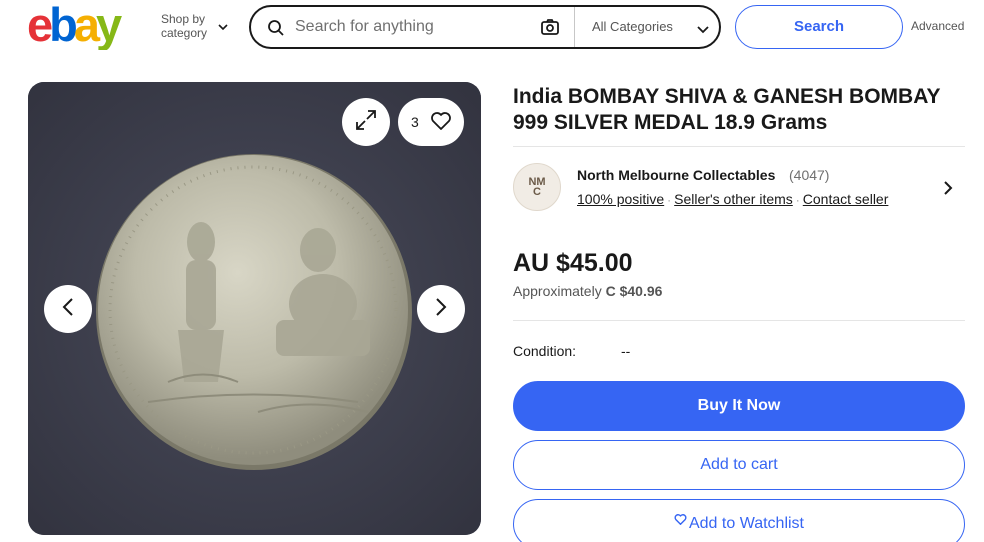  I want to click on buy-it-now-button: Buy It Now, so click(739, 406).